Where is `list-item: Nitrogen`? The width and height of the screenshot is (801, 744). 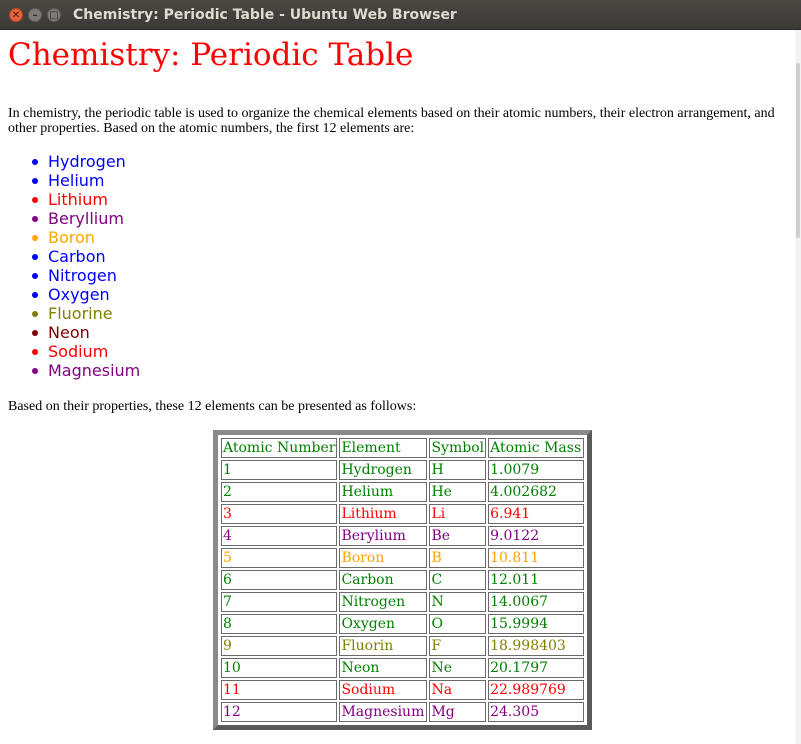 list-item: Nitrogen is located at coordinates (85, 275).